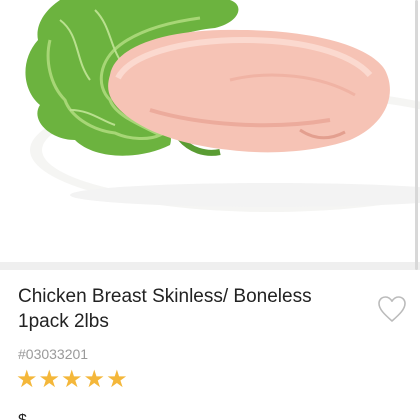  What do you see at coordinates (416, 135) in the screenshot?
I see `scrollbar` at bounding box center [416, 135].